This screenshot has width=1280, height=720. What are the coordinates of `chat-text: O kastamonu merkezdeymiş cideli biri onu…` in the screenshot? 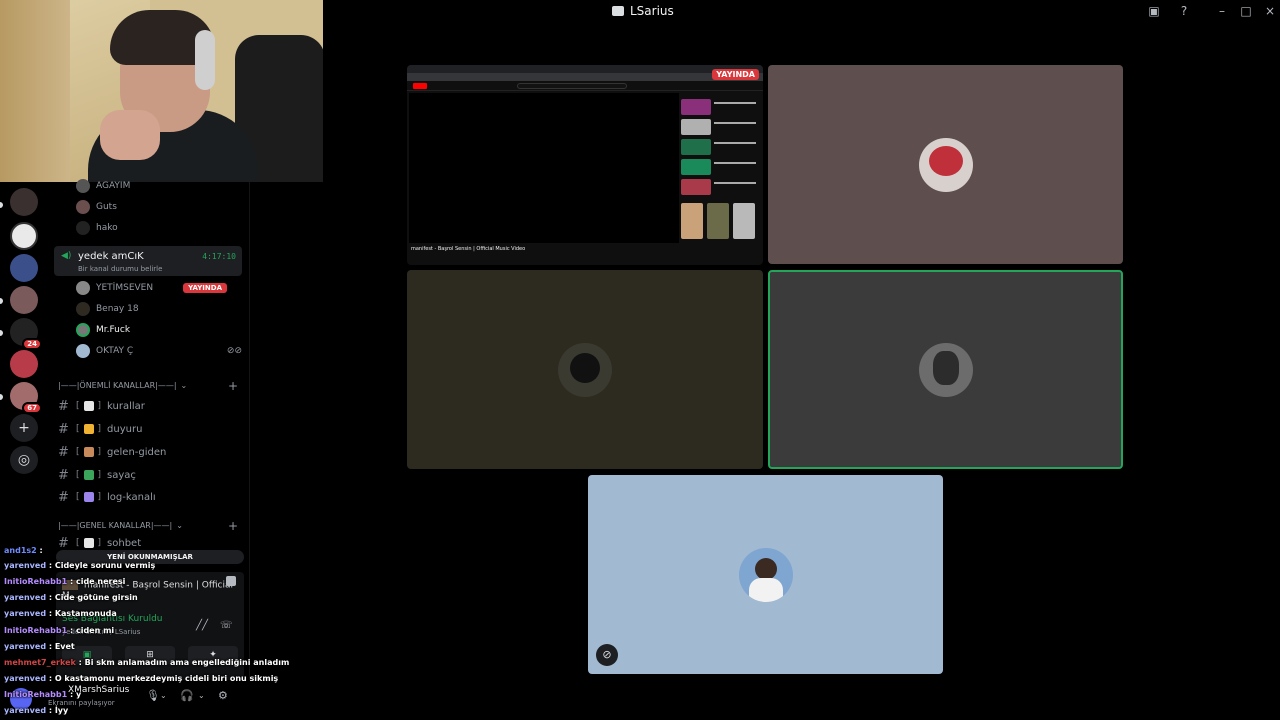 It's located at (166, 678).